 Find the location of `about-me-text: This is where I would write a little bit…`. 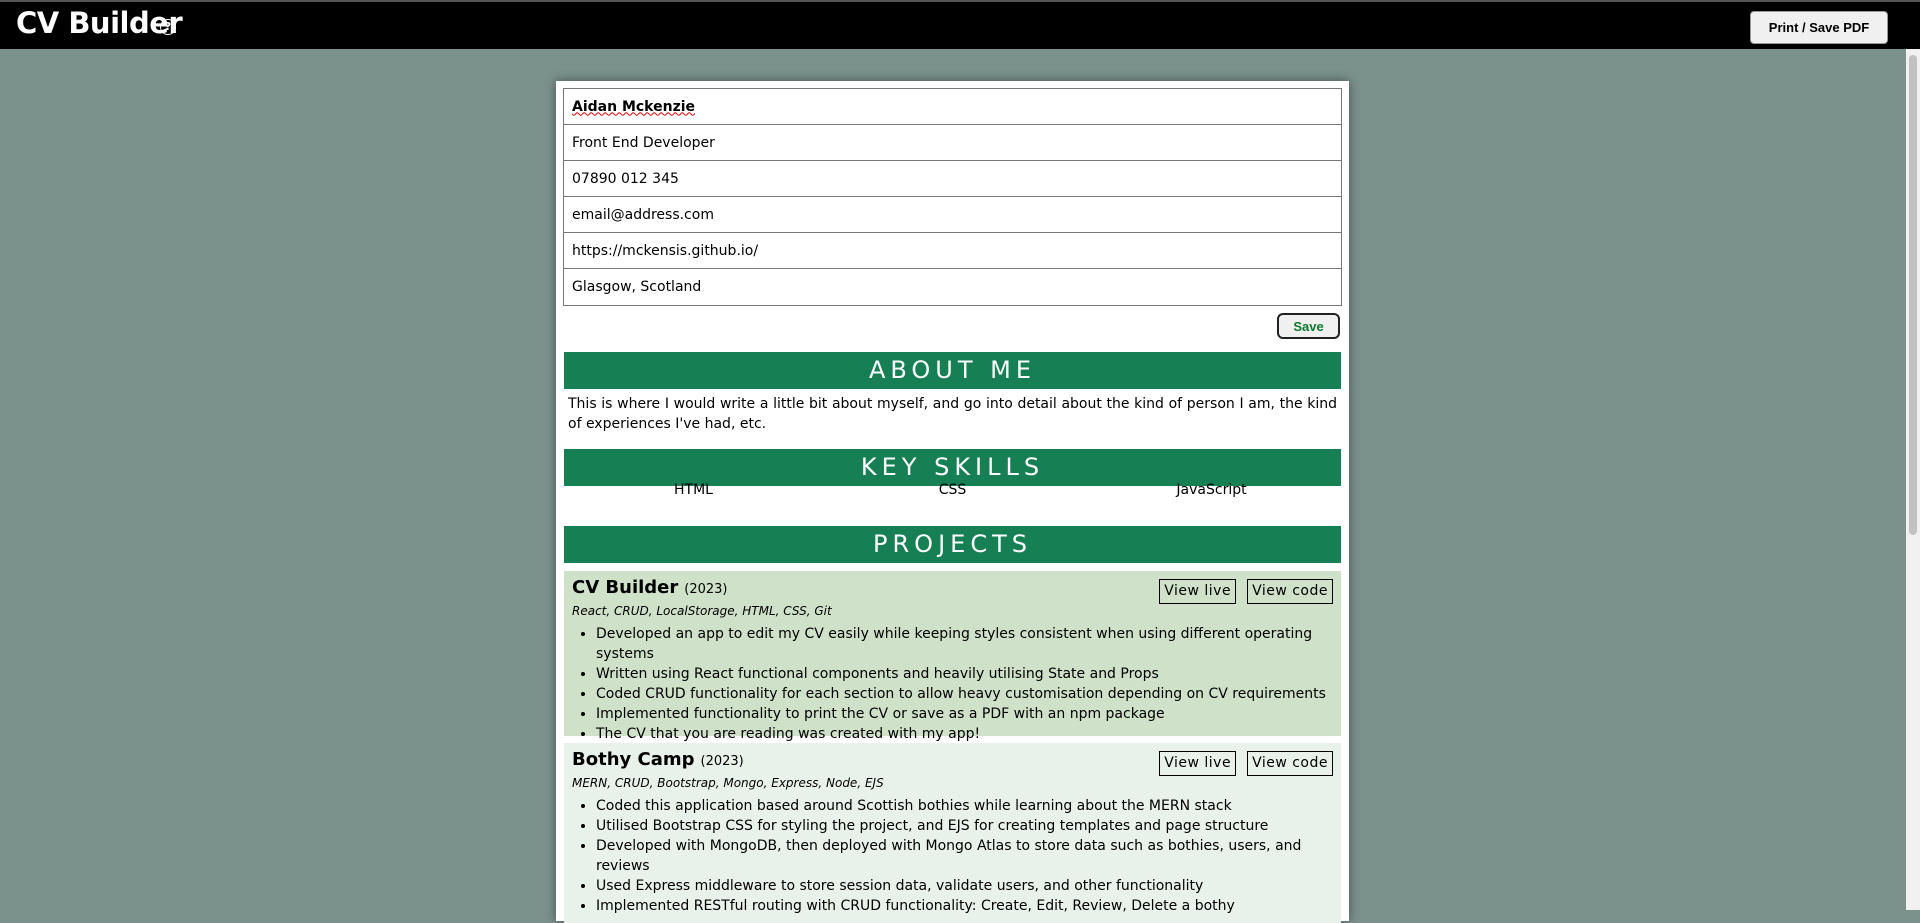

about-me-text: This is where I would write a little bit… is located at coordinates (952, 414).